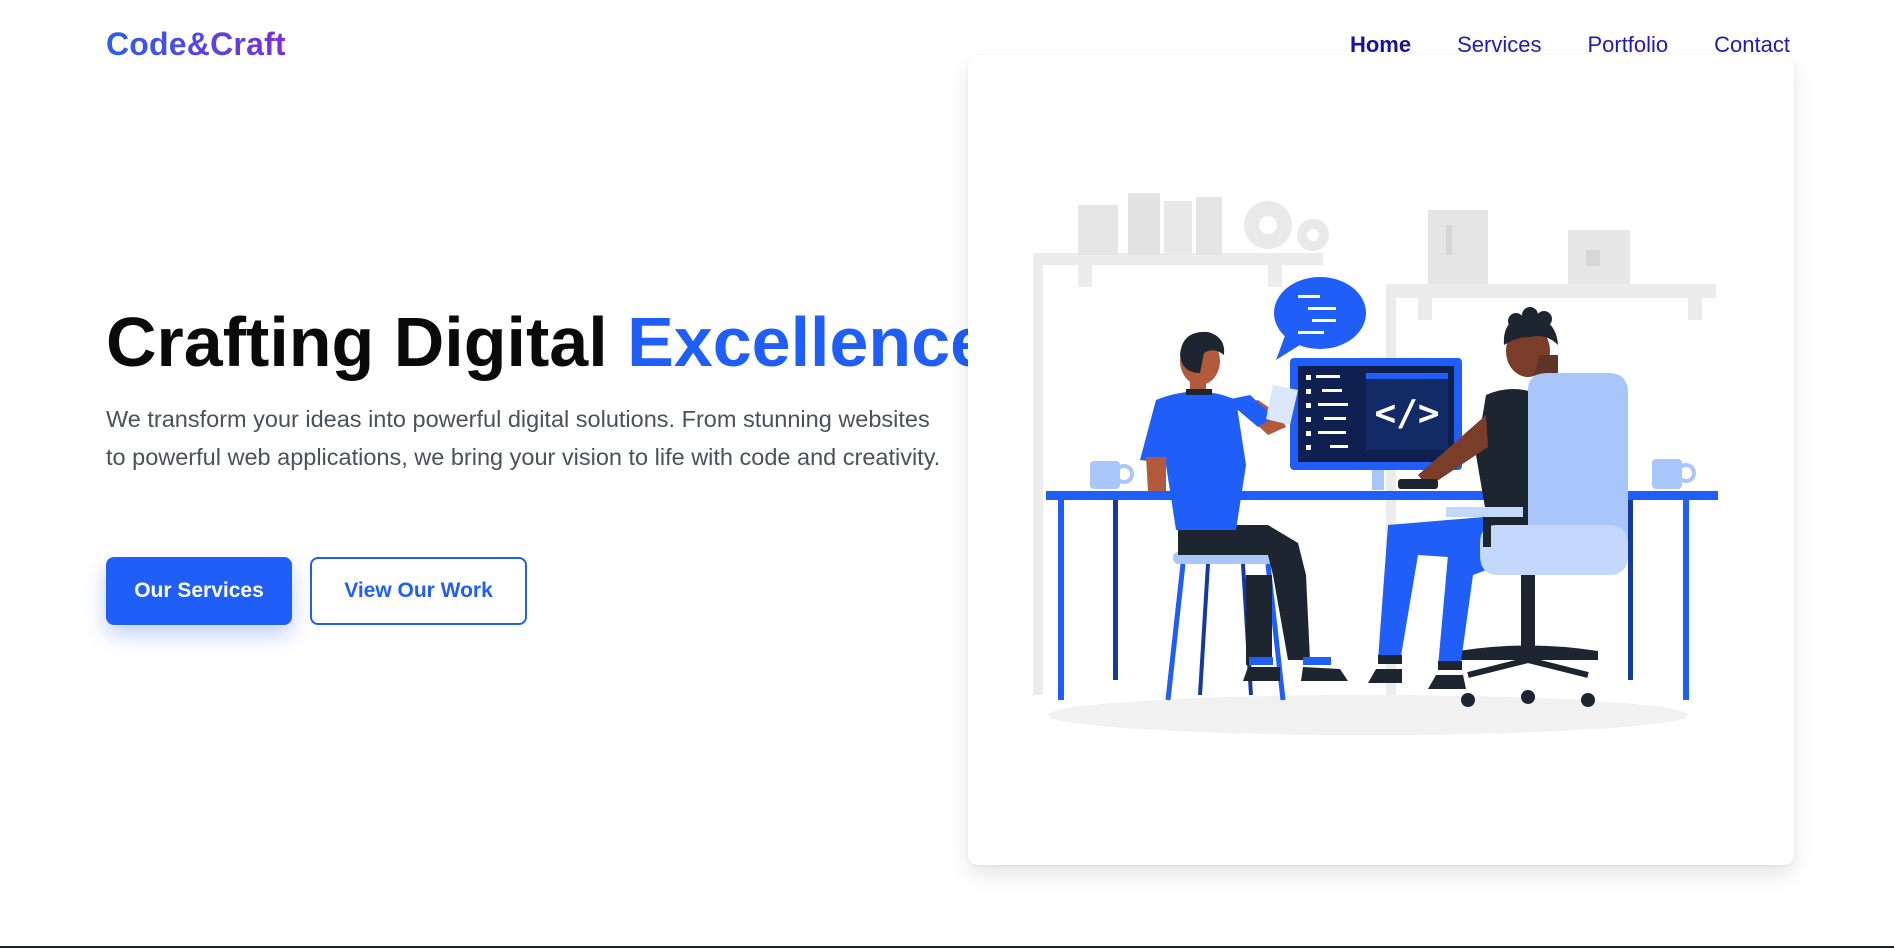  What do you see at coordinates (1320, 318) in the screenshot?
I see `speech-bubble-icon` at bounding box center [1320, 318].